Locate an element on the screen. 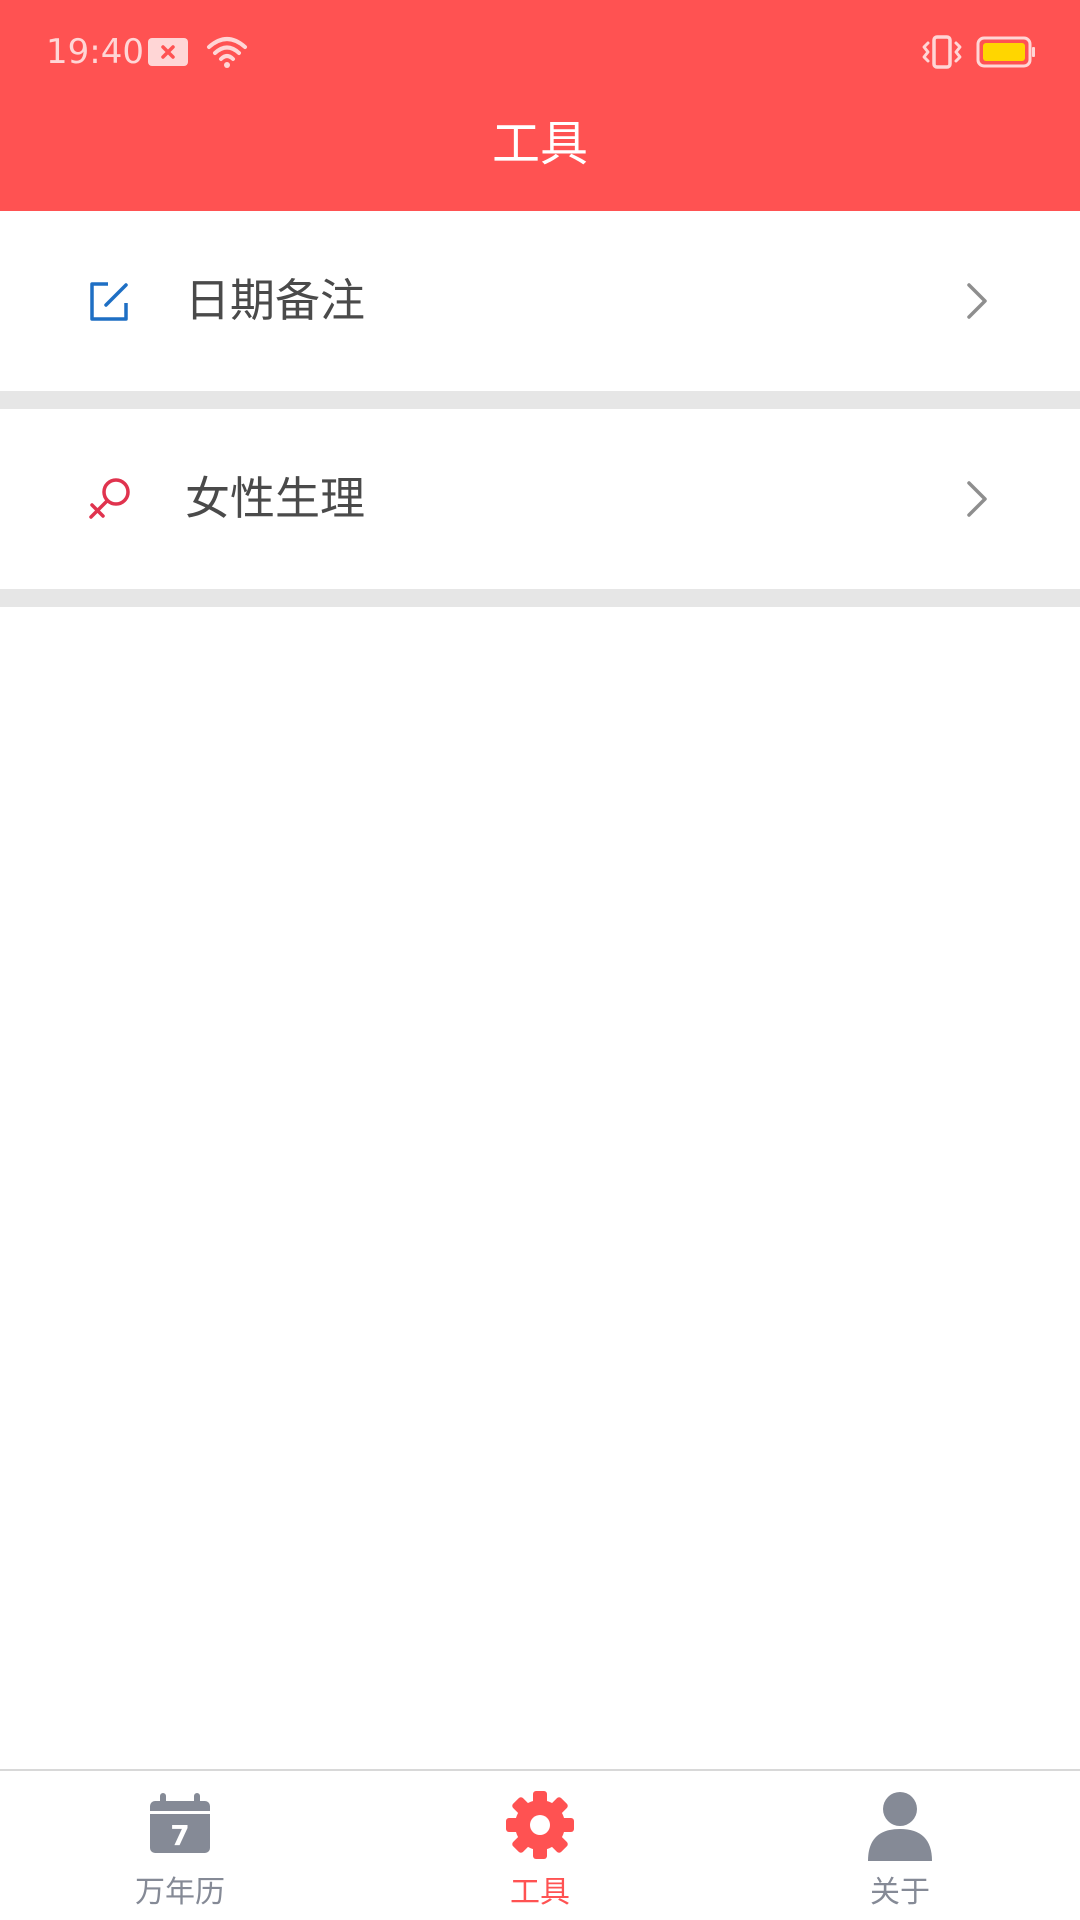 This screenshot has height=1920, width=1080. page-title: 工具 is located at coordinates (539, 144).